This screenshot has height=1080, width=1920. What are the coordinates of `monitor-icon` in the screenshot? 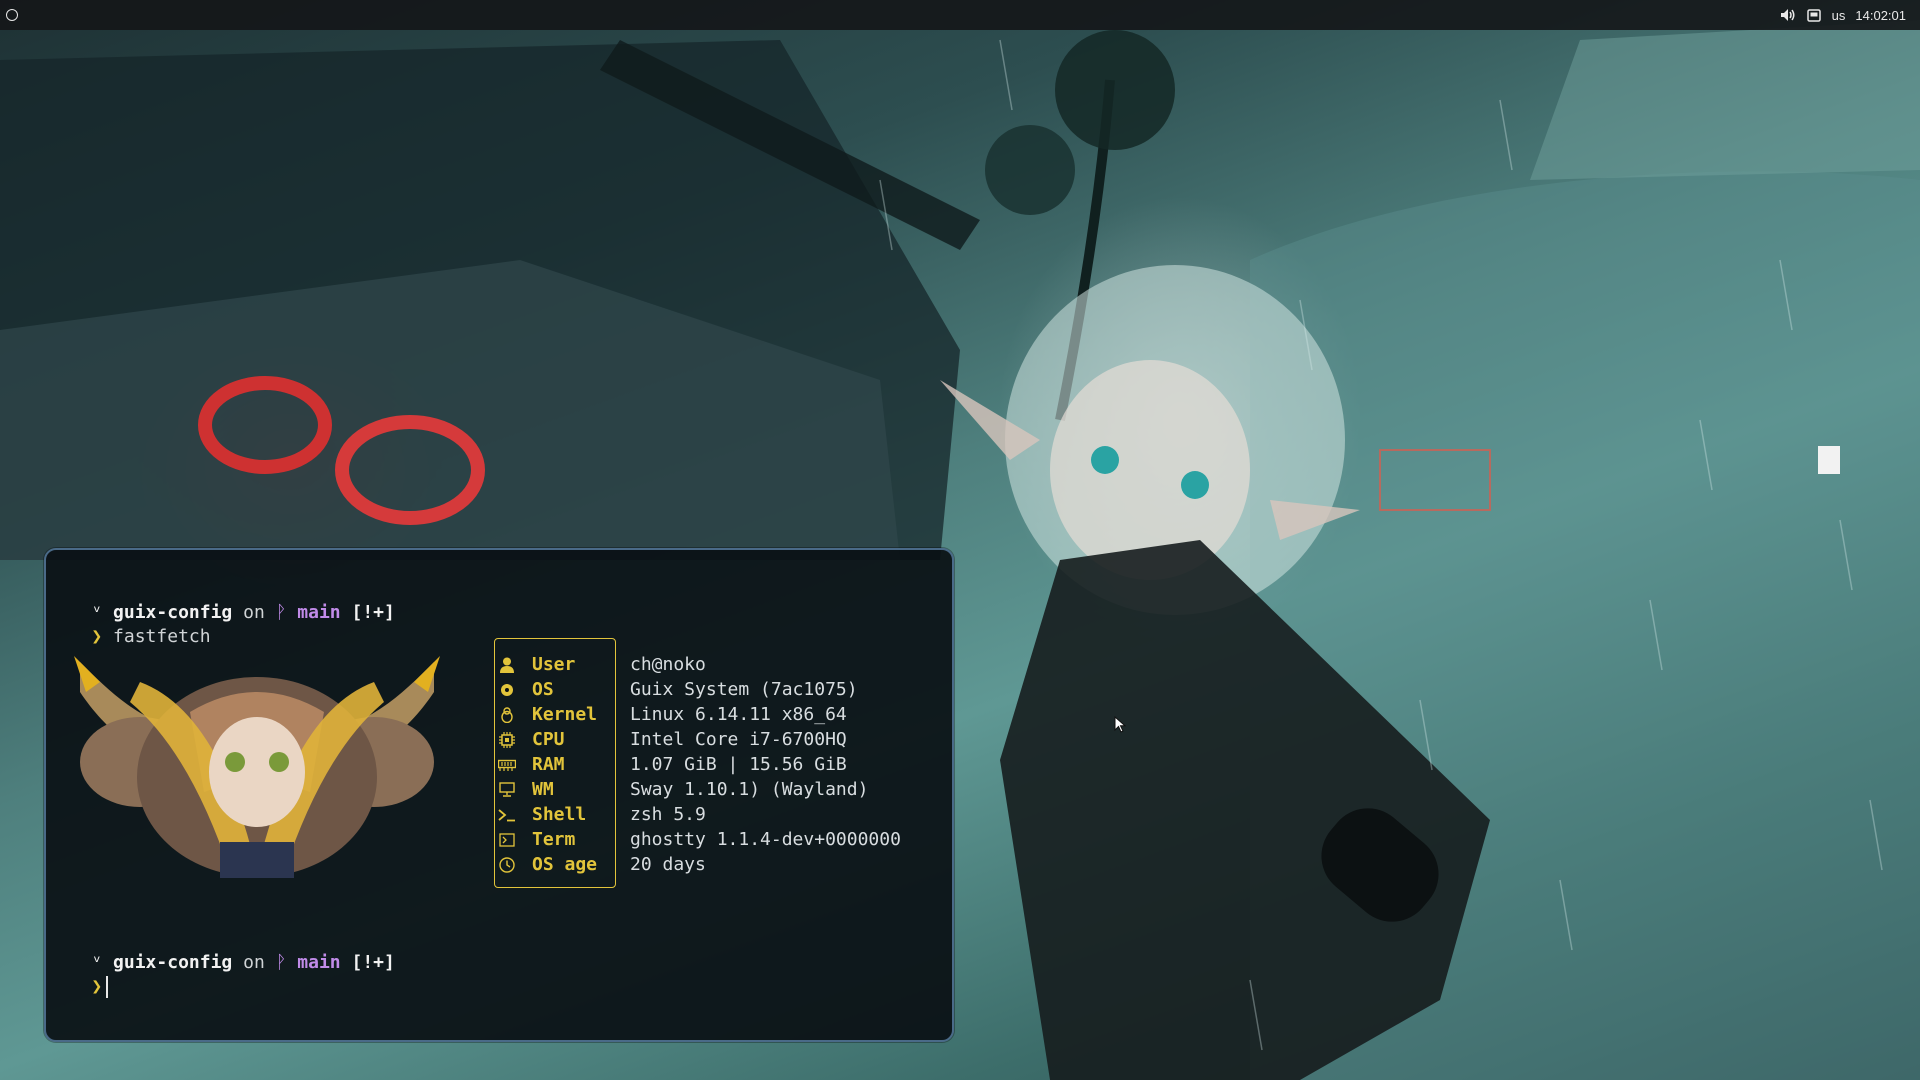 It's located at (507, 790).